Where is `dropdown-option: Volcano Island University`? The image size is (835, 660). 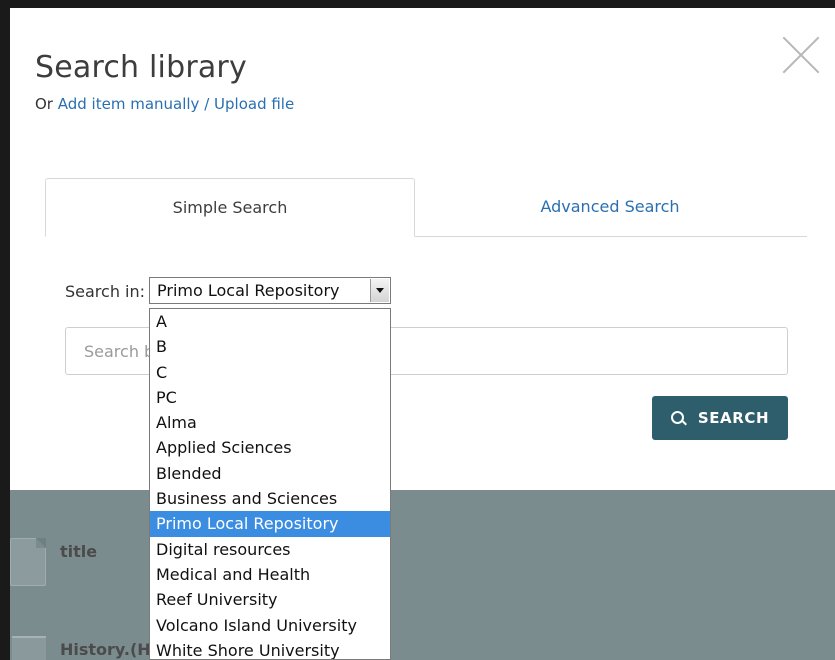
dropdown-option: Volcano Island University is located at coordinates (270, 625).